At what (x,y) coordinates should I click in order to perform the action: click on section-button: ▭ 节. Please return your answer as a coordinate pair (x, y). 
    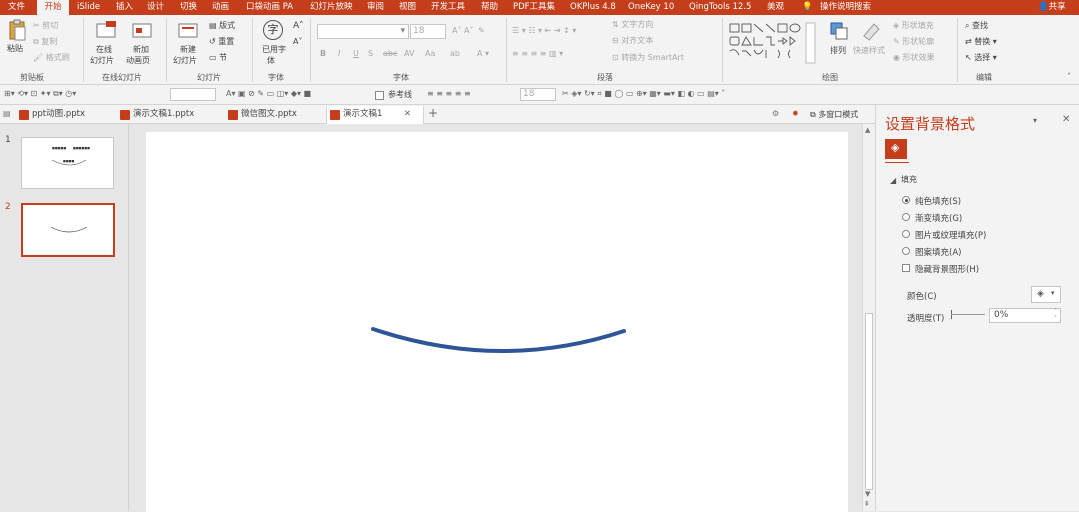
    Looking at the image, I should click on (218, 58).